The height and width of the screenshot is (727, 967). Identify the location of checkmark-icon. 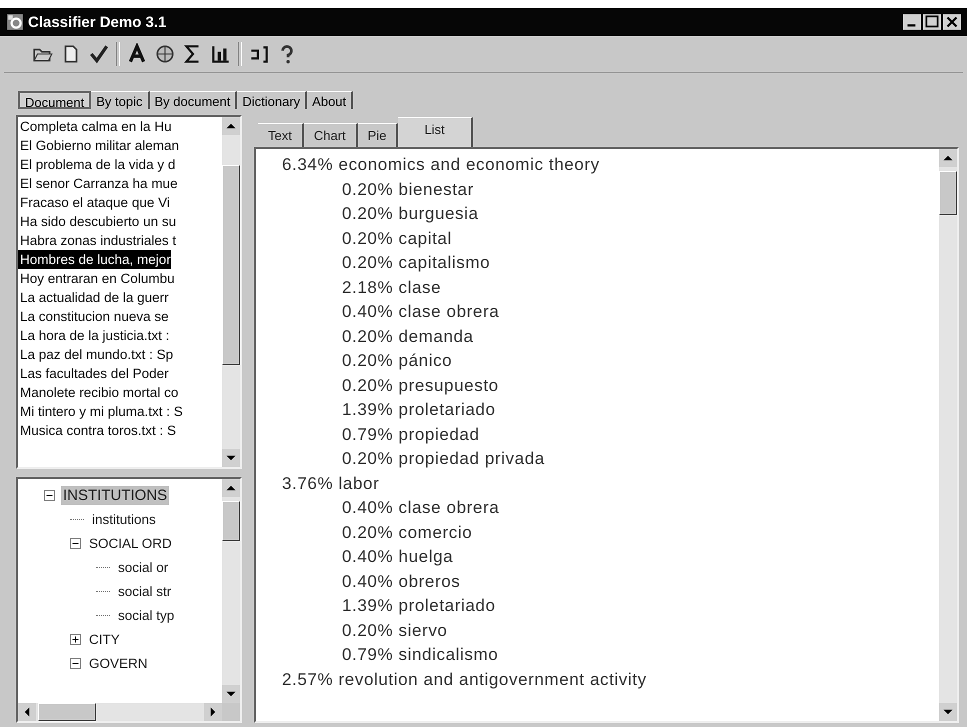
(99, 54).